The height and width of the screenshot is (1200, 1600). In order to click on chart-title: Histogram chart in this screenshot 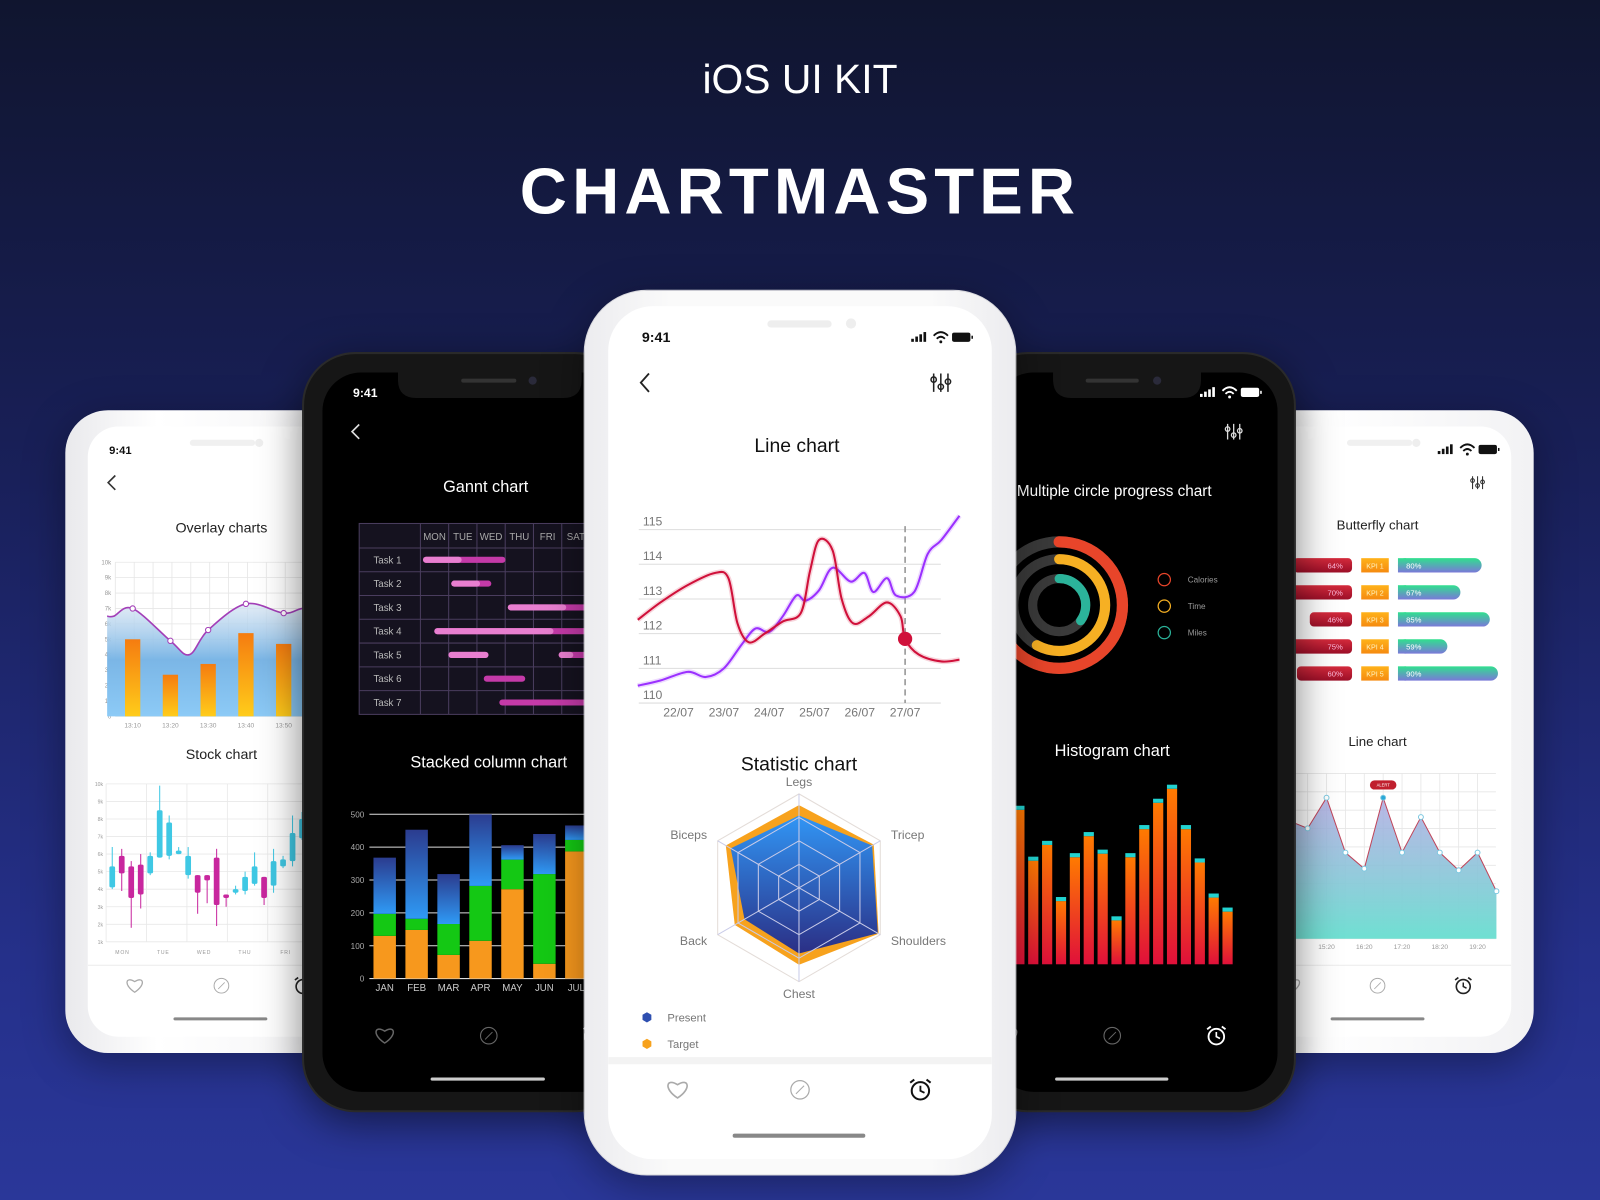, I will do `click(1113, 751)`.